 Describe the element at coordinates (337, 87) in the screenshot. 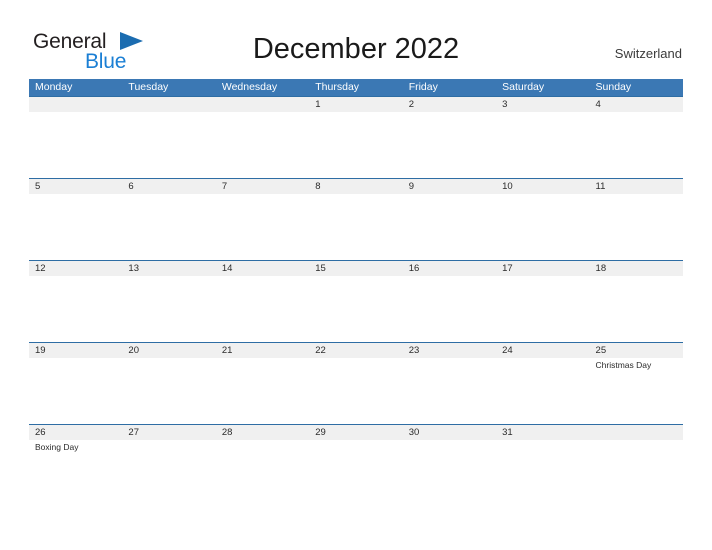

I see `weekday-thursday: Thursday` at that location.